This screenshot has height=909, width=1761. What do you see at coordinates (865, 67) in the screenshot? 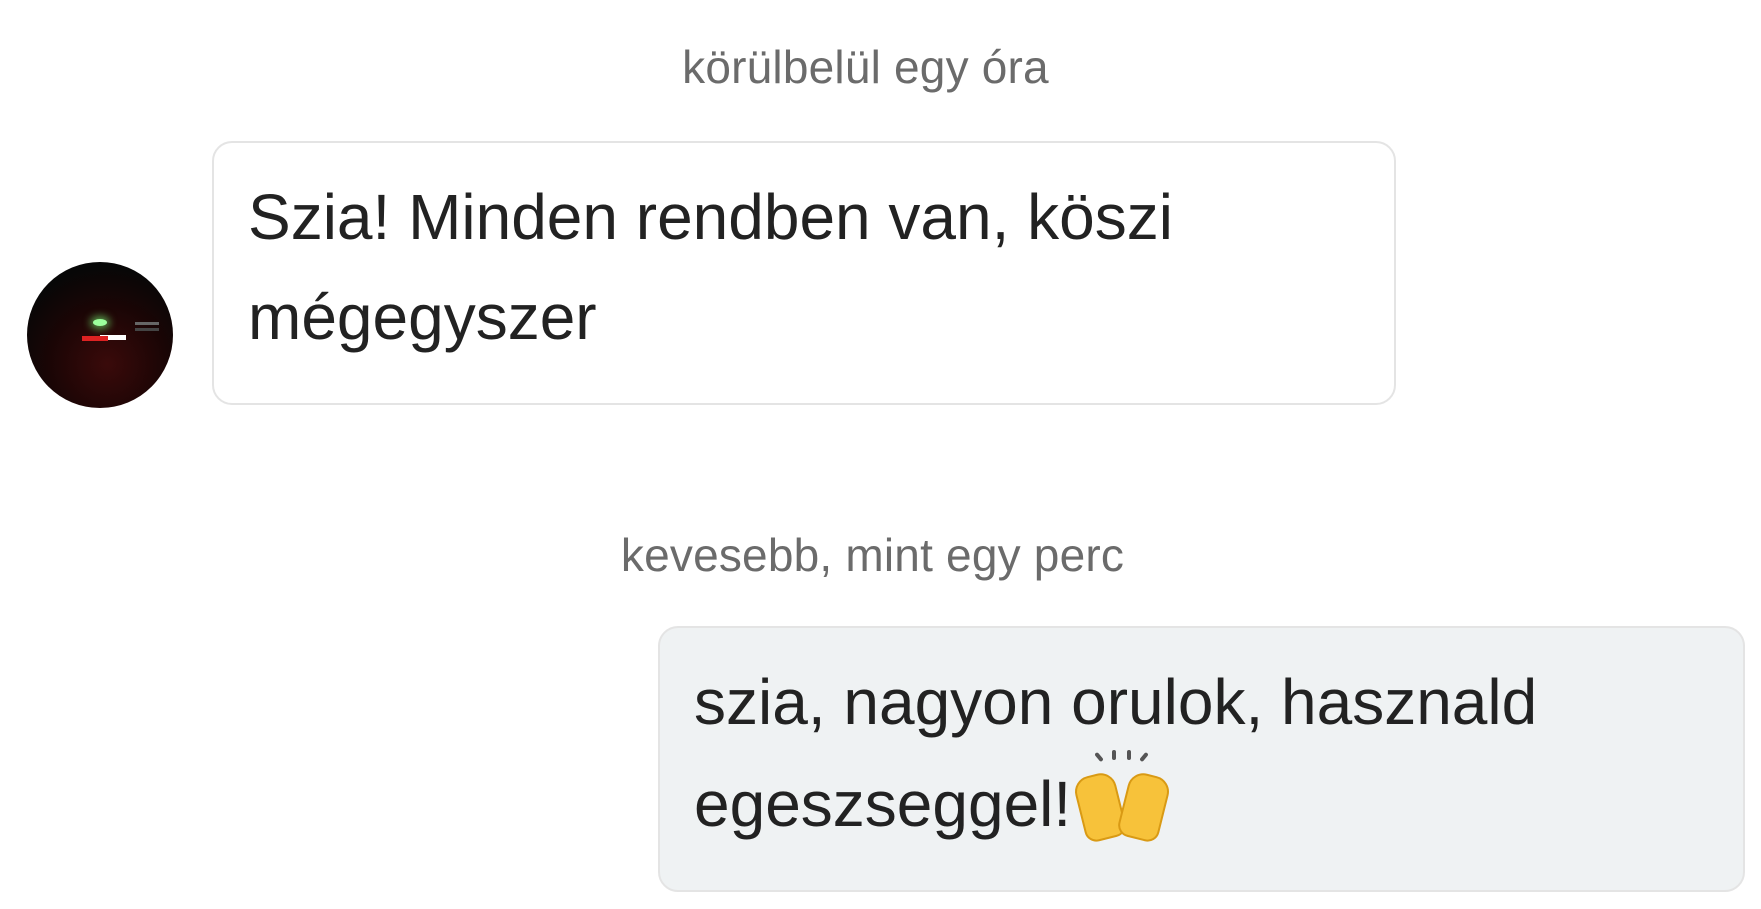
I see `message-timestamp: körülbelül egy óra` at bounding box center [865, 67].